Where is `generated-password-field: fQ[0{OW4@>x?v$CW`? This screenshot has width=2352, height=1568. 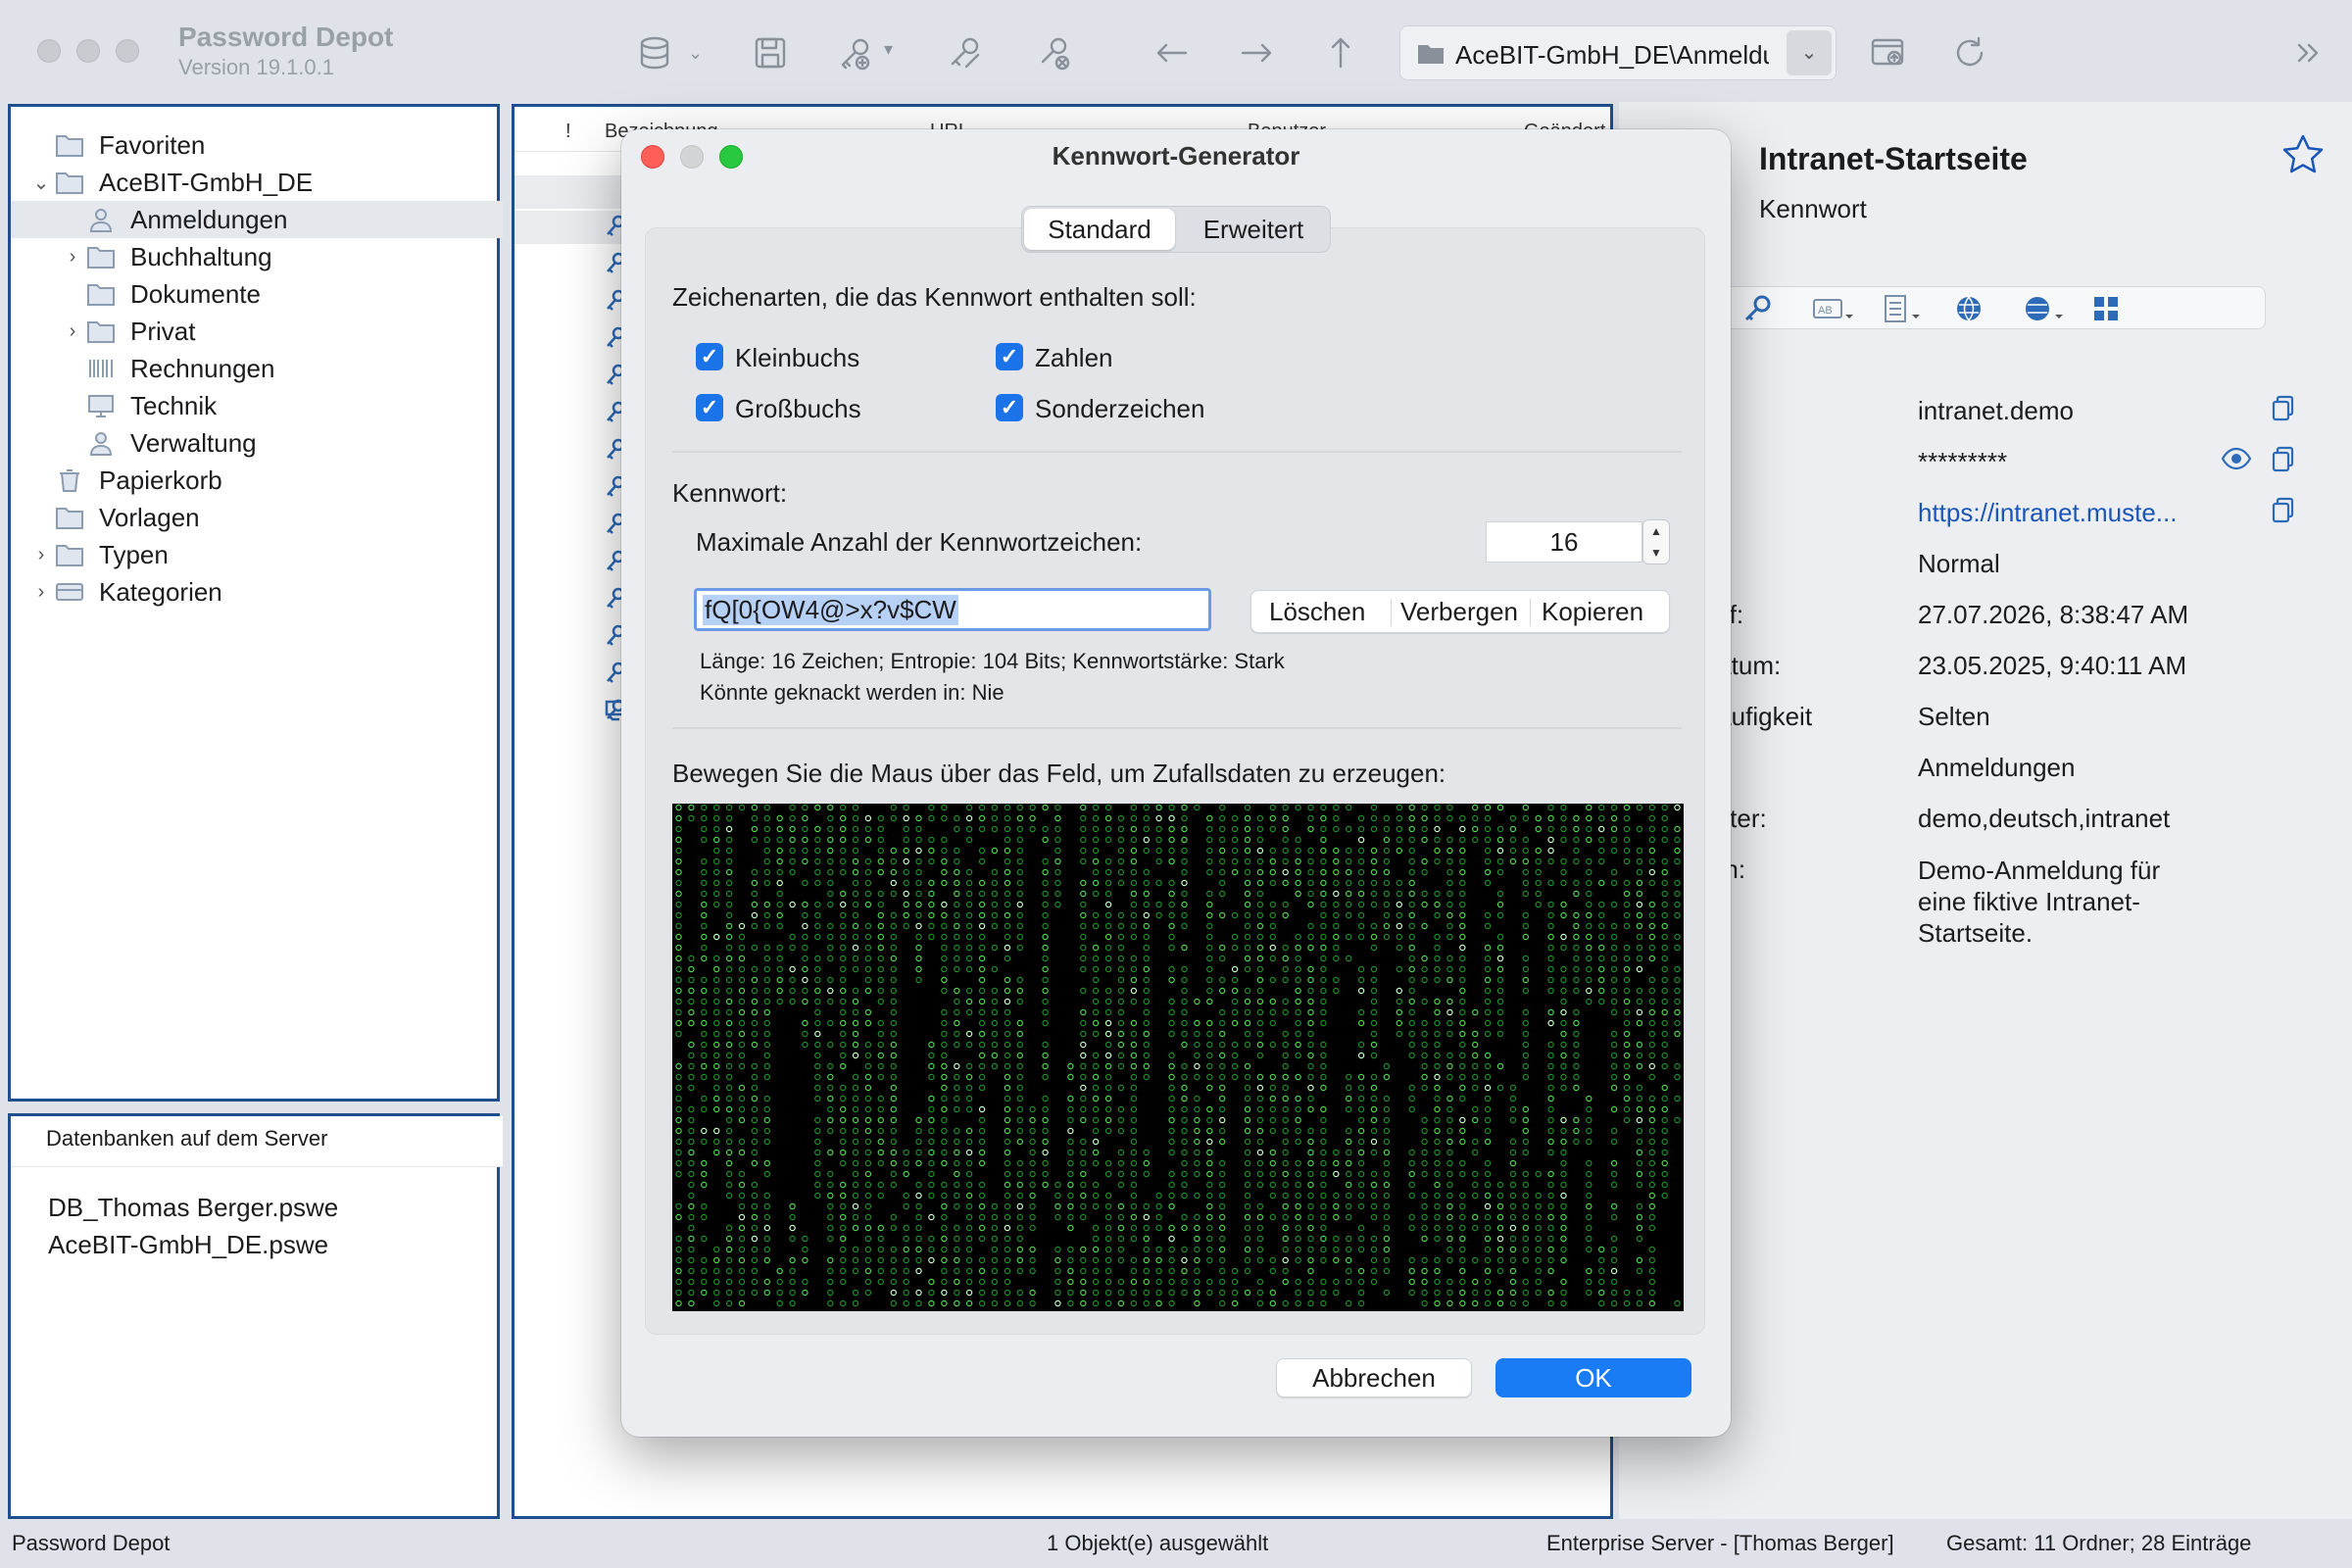 generated-password-field: fQ[0{OW4@>x?v$CW is located at coordinates (952, 609).